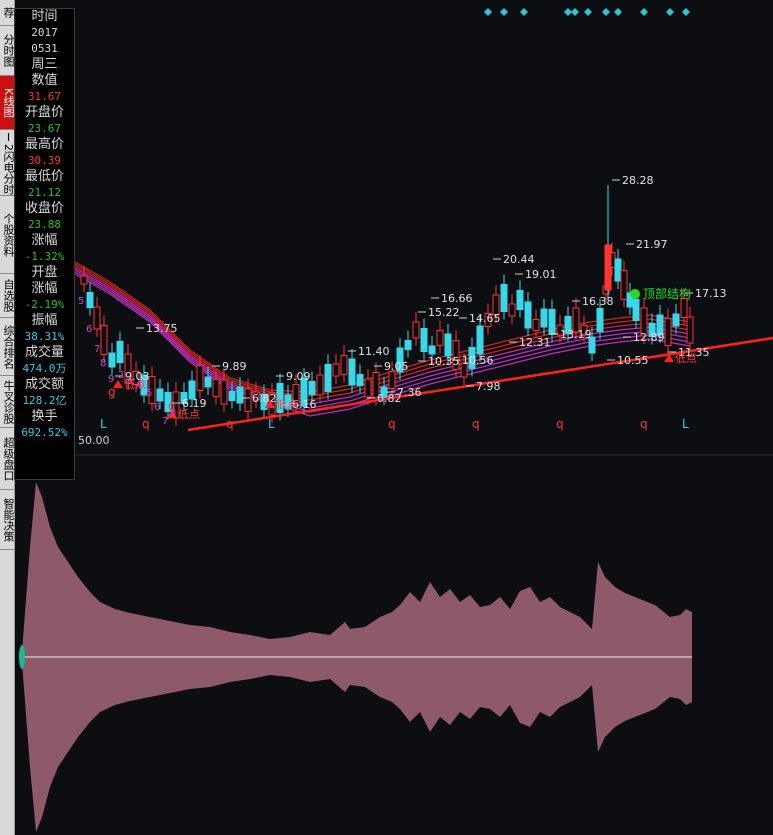  What do you see at coordinates (230, 424) in the screenshot?
I see `bottom-mark-2: q` at bounding box center [230, 424].